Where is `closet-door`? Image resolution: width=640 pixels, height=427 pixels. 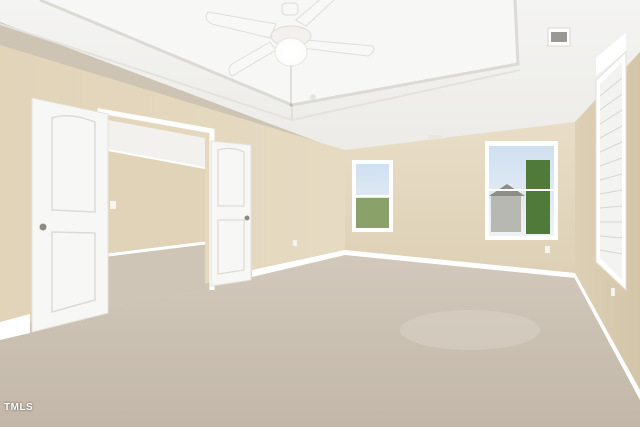
closet-door is located at coordinates (231, 213).